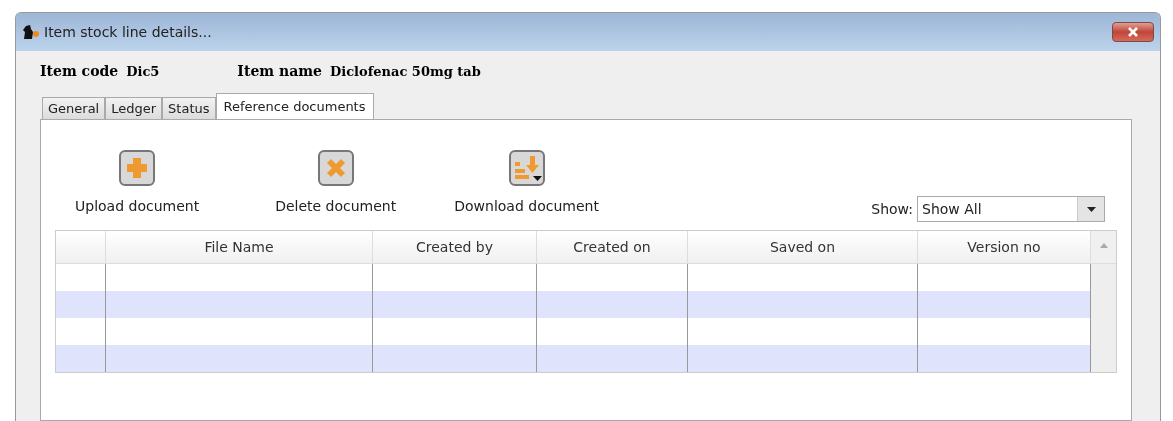  I want to click on column-header: Created on, so click(612, 247).